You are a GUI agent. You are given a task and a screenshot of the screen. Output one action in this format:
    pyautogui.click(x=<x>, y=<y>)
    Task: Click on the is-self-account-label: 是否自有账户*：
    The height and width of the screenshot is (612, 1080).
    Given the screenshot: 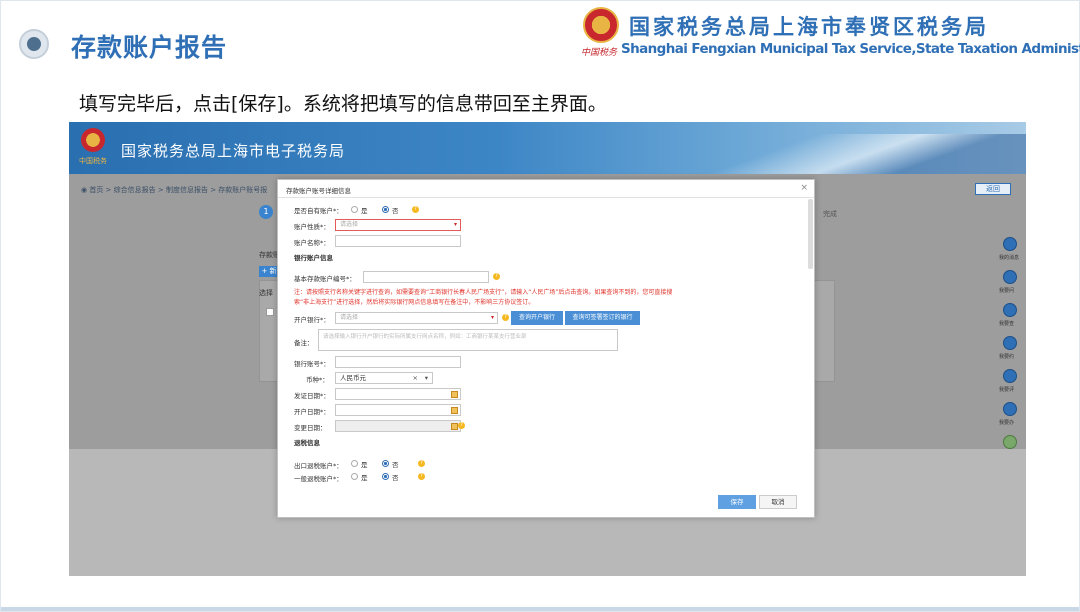 What is the action you would take?
    pyautogui.click(x=318, y=211)
    